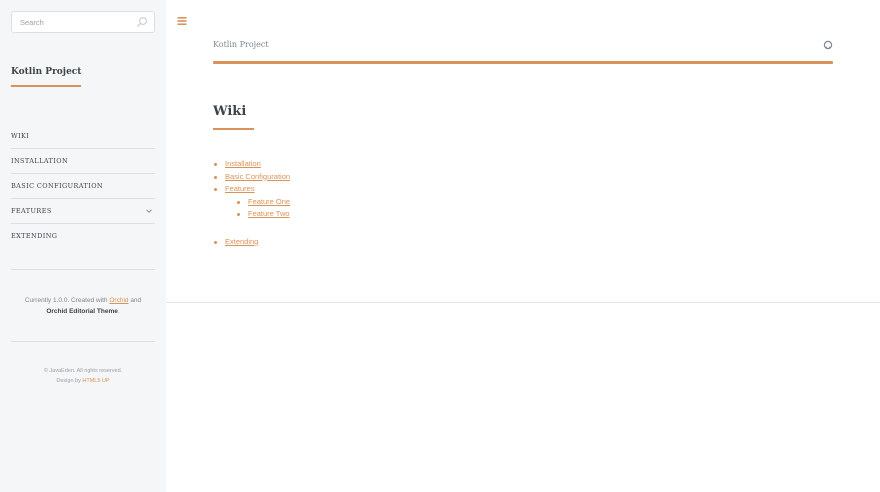 Image resolution: width=880 pixels, height=492 pixels. I want to click on features-sublist: Feature One Feature Two, so click(263, 208).